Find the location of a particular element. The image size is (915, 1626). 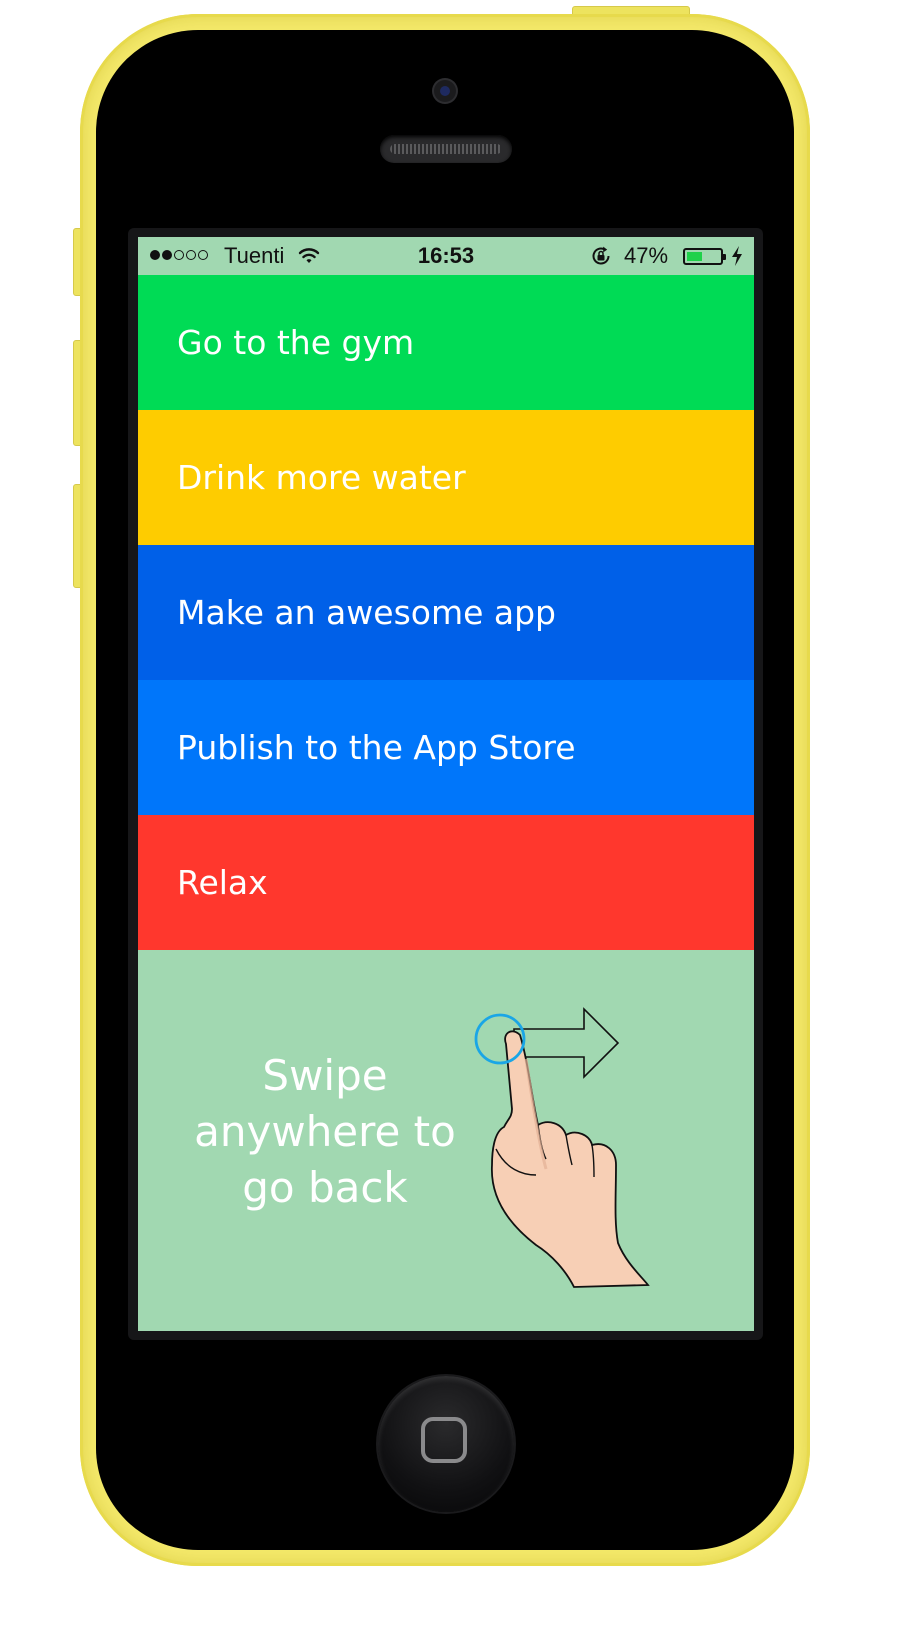

task-row: Drink more water is located at coordinates (446, 477).